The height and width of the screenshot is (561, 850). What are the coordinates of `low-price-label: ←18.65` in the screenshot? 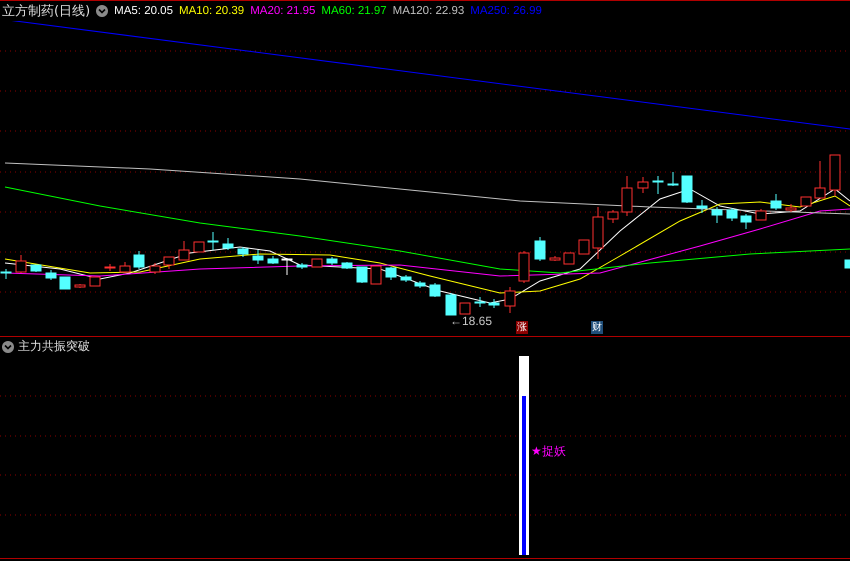 It's located at (471, 321).